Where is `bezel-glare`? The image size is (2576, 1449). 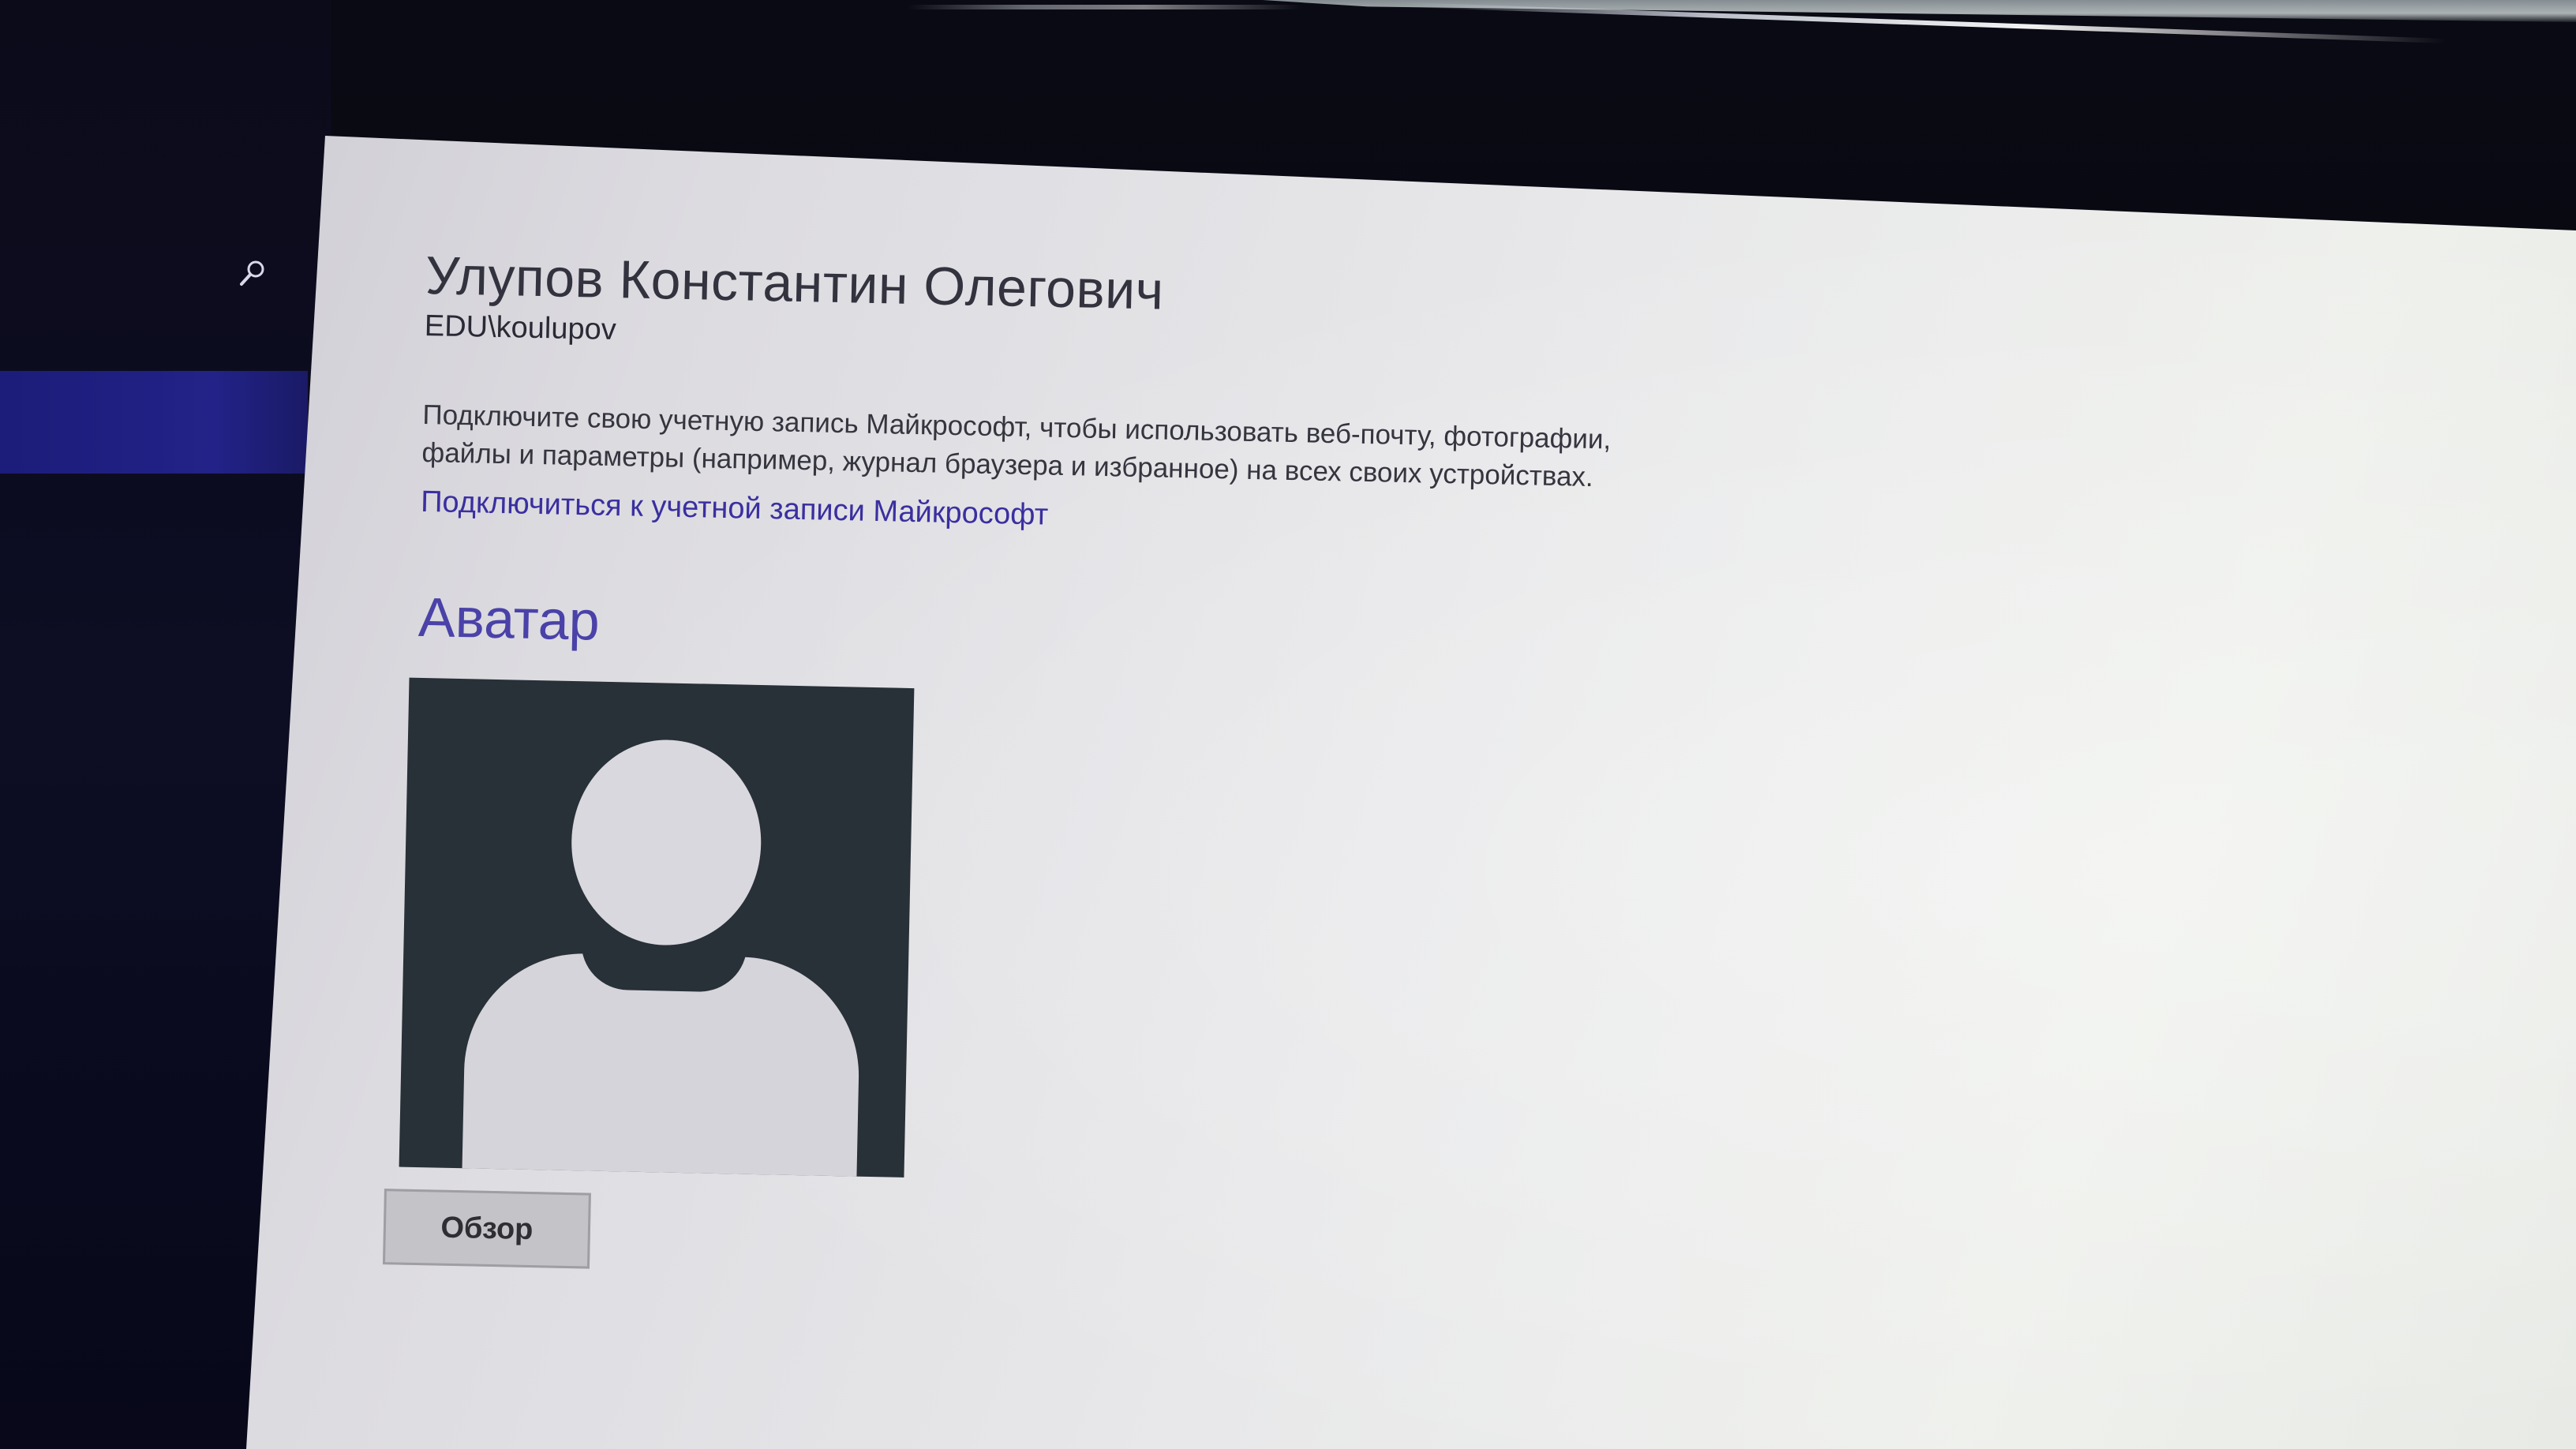 bezel-glare is located at coordinates (1105, 7).